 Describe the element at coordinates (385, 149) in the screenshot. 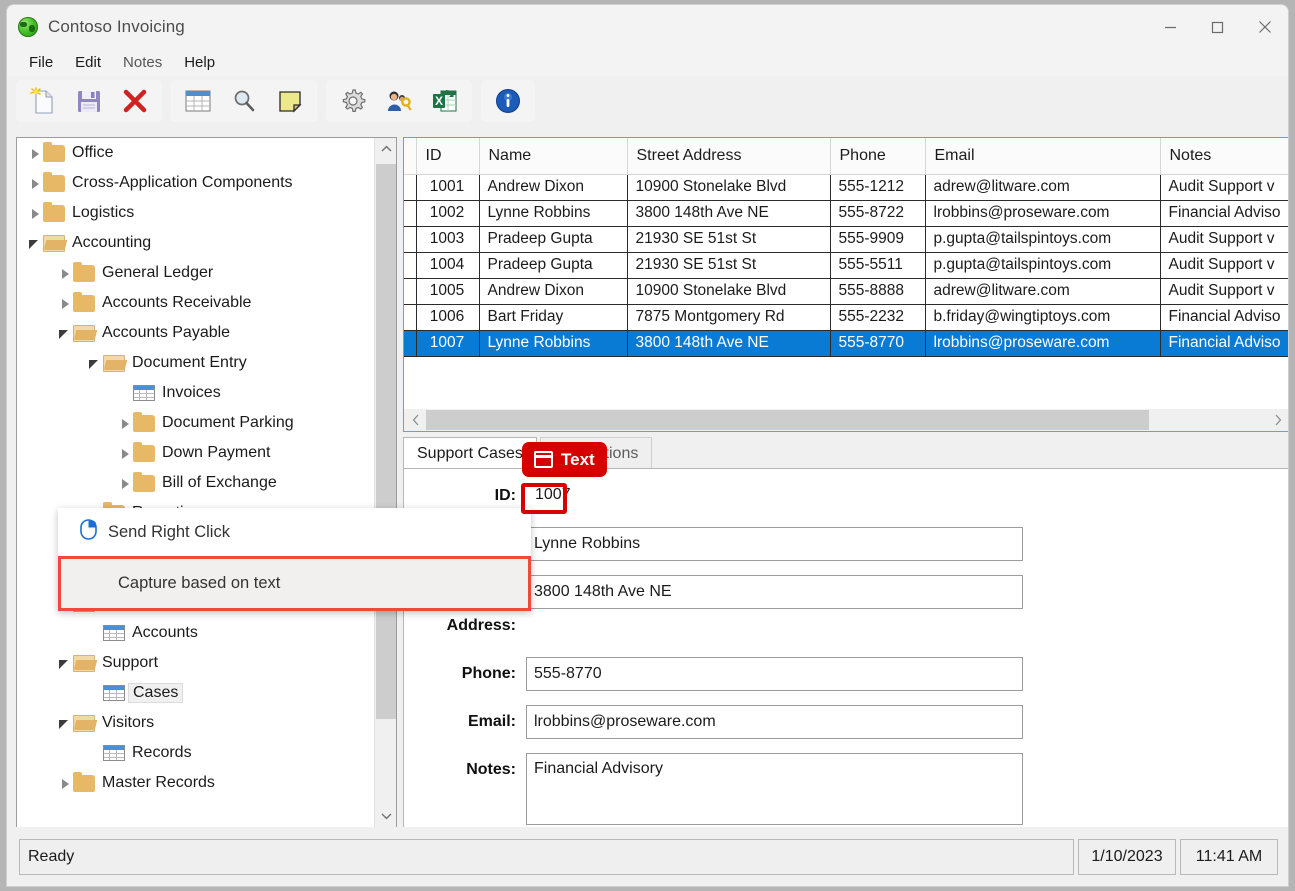

I see `scroll-up-icon` at that location.